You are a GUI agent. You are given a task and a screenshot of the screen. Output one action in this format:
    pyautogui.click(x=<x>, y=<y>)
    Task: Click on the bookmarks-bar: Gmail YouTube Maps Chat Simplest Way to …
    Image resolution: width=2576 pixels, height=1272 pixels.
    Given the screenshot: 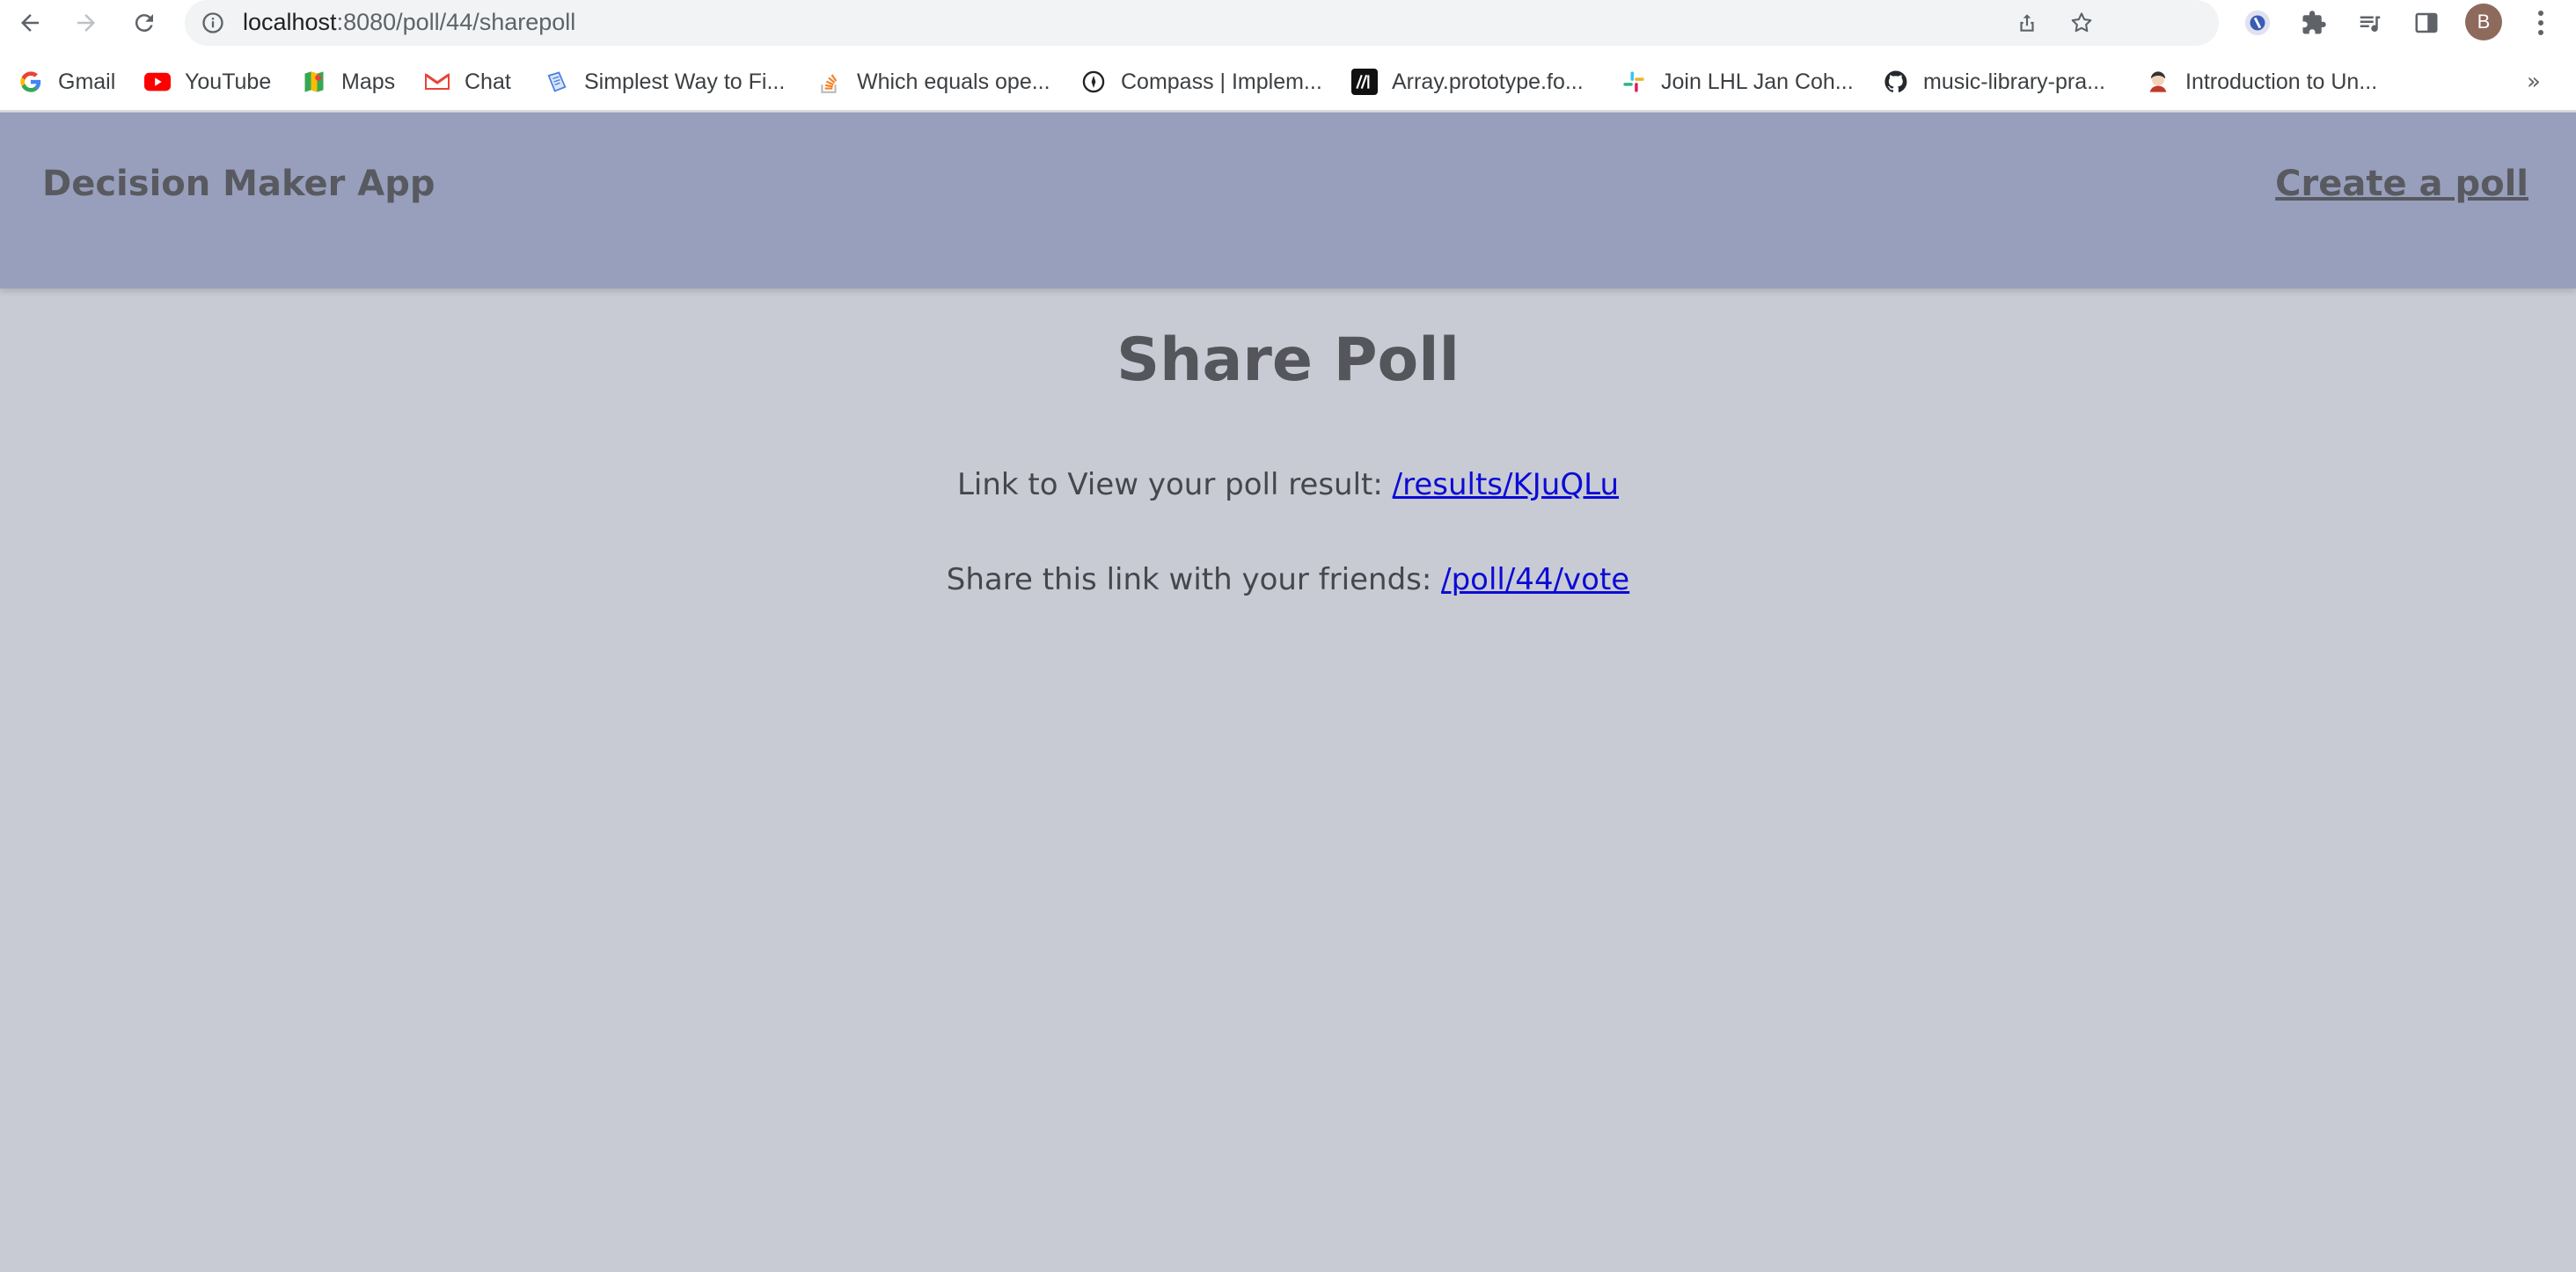 What is the action you would take?
    pyautogui.click(x=1288, y=82)
    